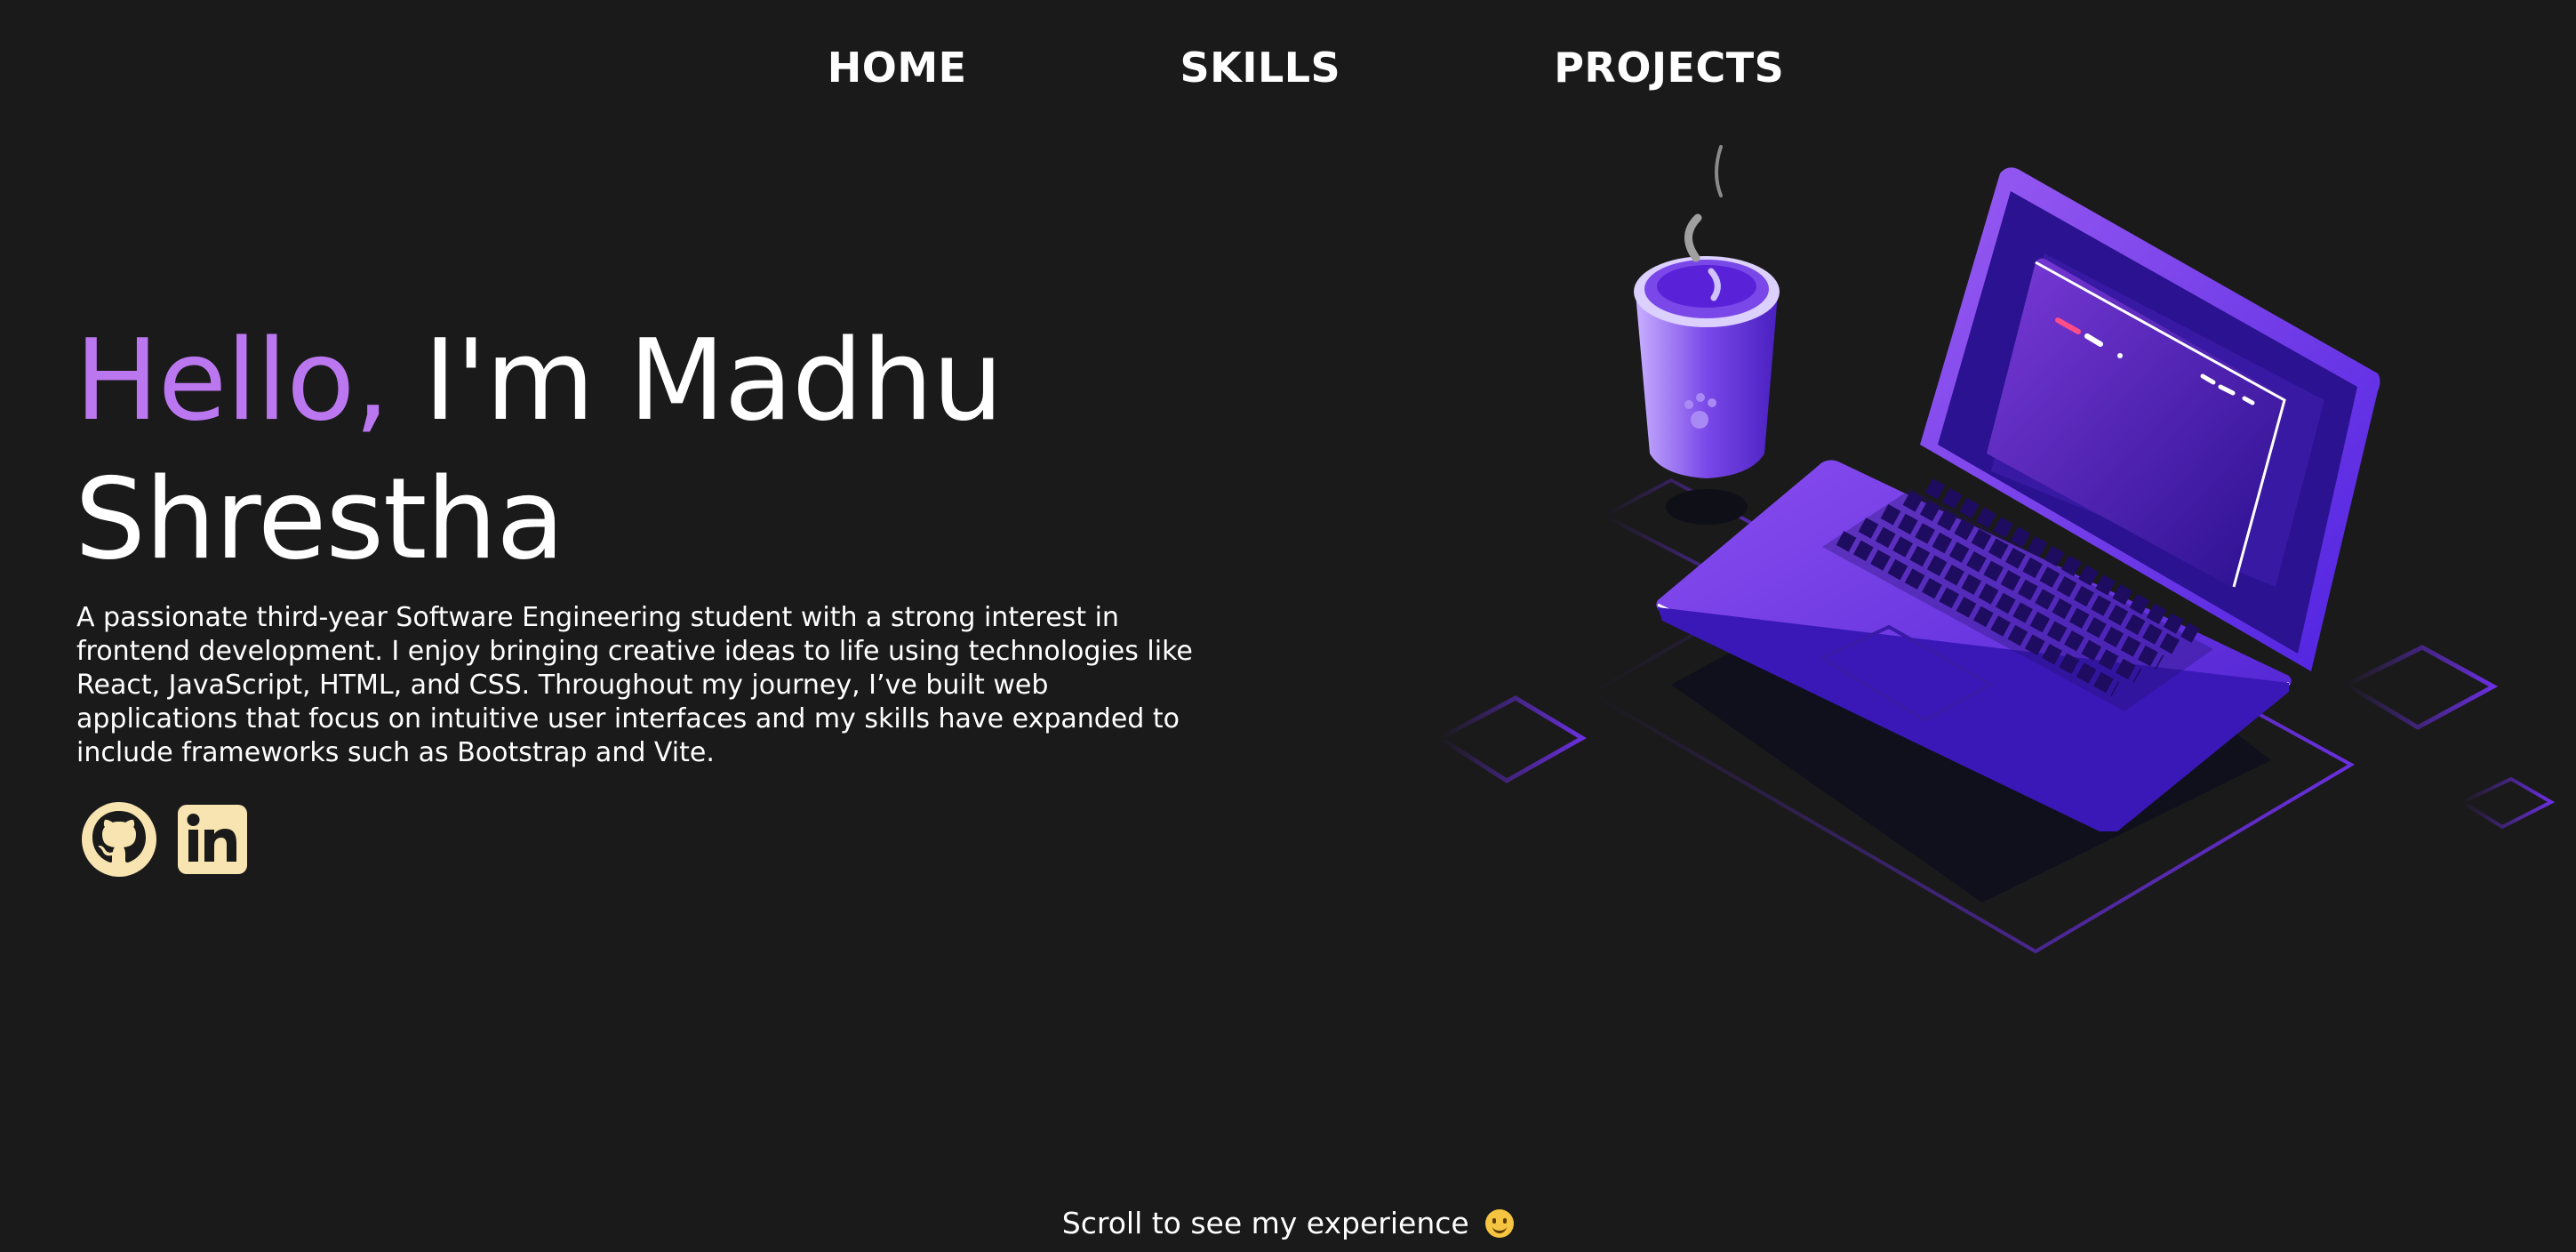 The width and height of the screenshot is (2576, 1252). I want to click on hero-title: Hello, I'm Madhu Shrestha, so click(652, 450).